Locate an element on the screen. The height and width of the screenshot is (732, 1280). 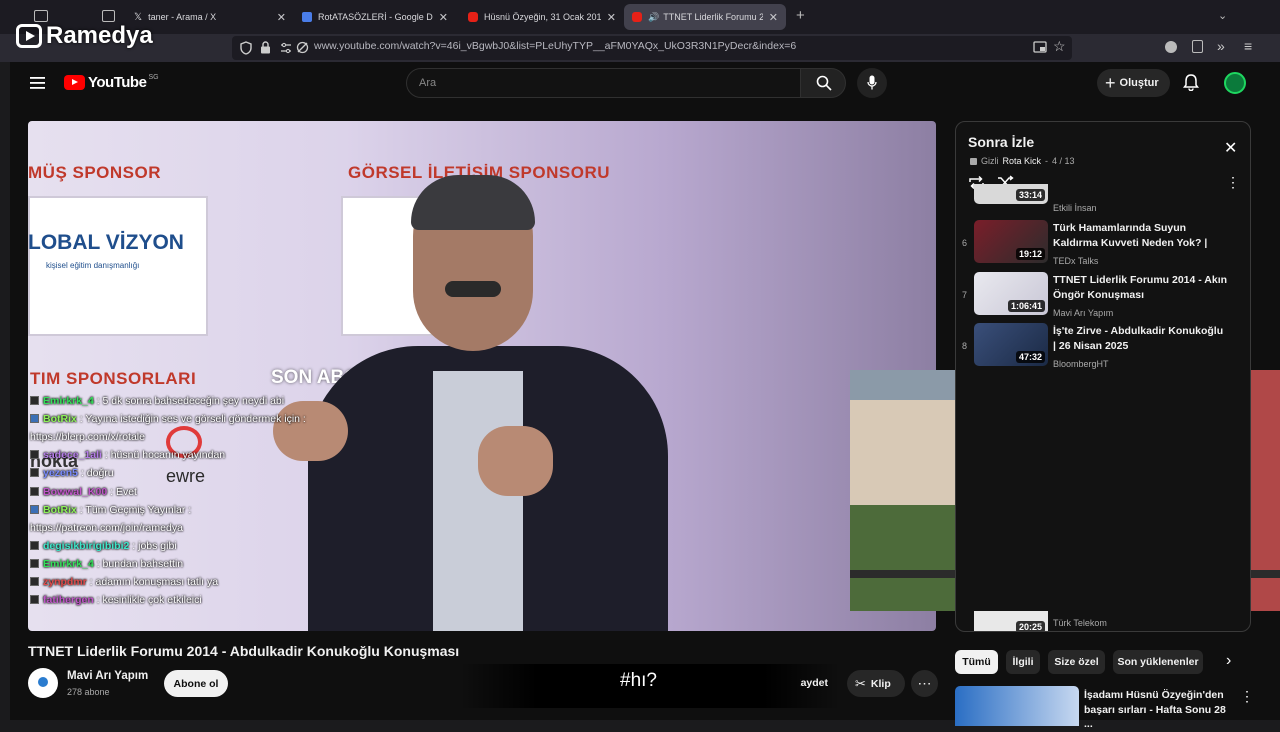
chat-message: sadece_1ali : hüsnü hocanın yayından is located at coordinates (127, 455).